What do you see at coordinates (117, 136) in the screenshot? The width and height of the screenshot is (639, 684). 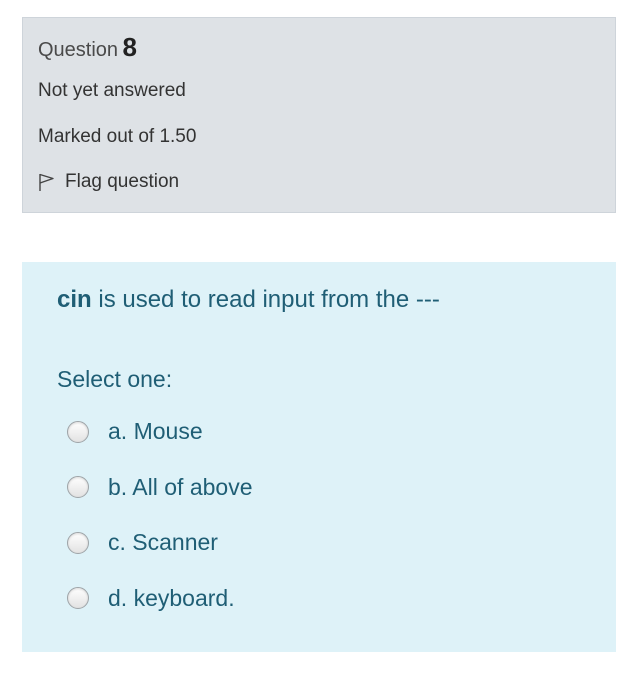 I see `question-grade: Marked out of 1.50` at bounding box center [117, 136].